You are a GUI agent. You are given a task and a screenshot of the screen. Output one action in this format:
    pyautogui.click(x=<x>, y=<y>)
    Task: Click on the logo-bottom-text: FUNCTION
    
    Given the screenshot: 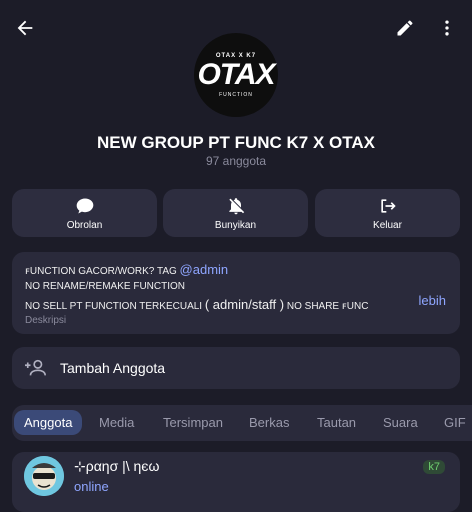 What is the action you would take?
    pyautogui.click(x=236, y=94)
    